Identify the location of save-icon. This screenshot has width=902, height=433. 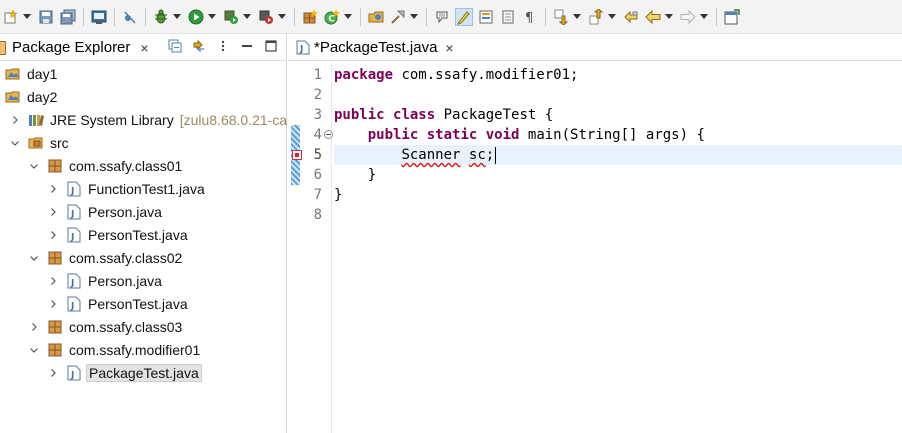
(46, 17).